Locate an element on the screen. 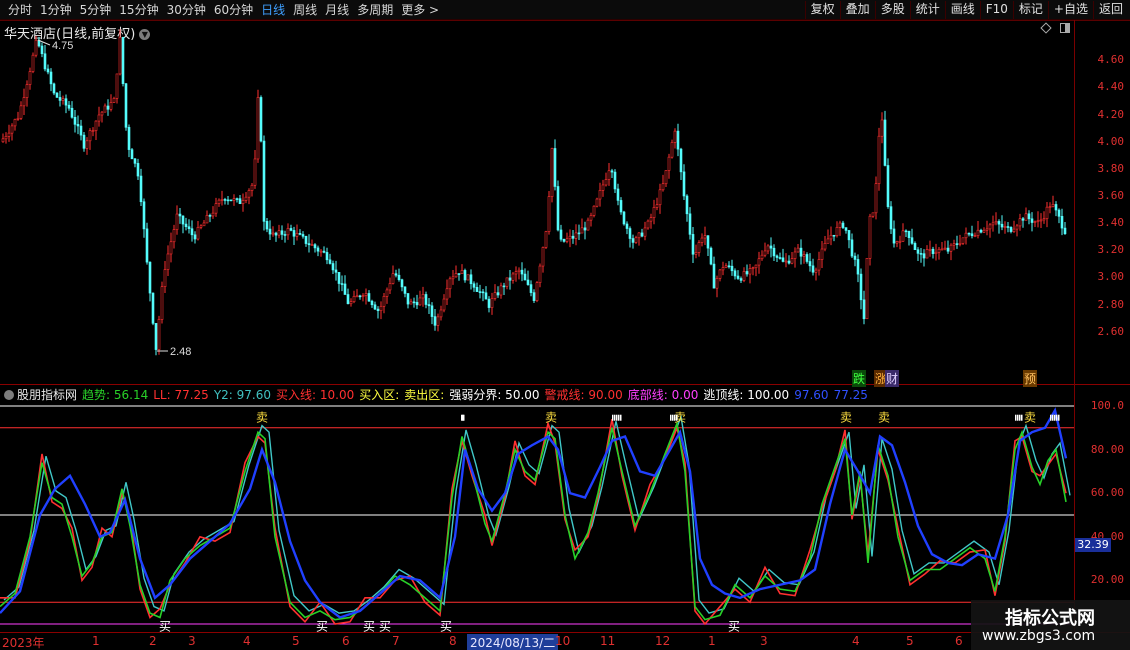 This screenshot has height=650, width=1130. legend-item: 警戒线: 90.00 is located at coordinates (583, 395).